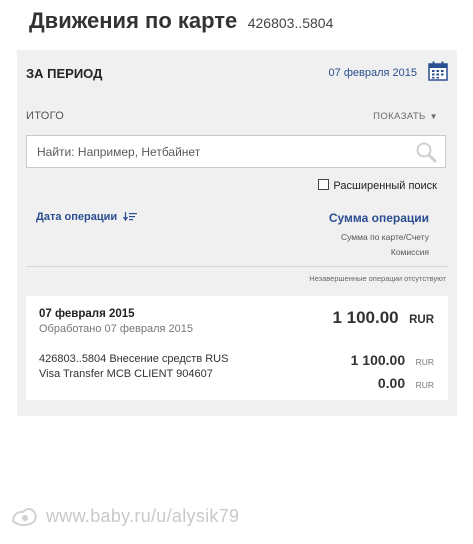  What do you see at coordinates (385, 237) in the screenshot?
I see `amount-sub-card: Сумма по карте/Счету` at bounding box center [385, 237].